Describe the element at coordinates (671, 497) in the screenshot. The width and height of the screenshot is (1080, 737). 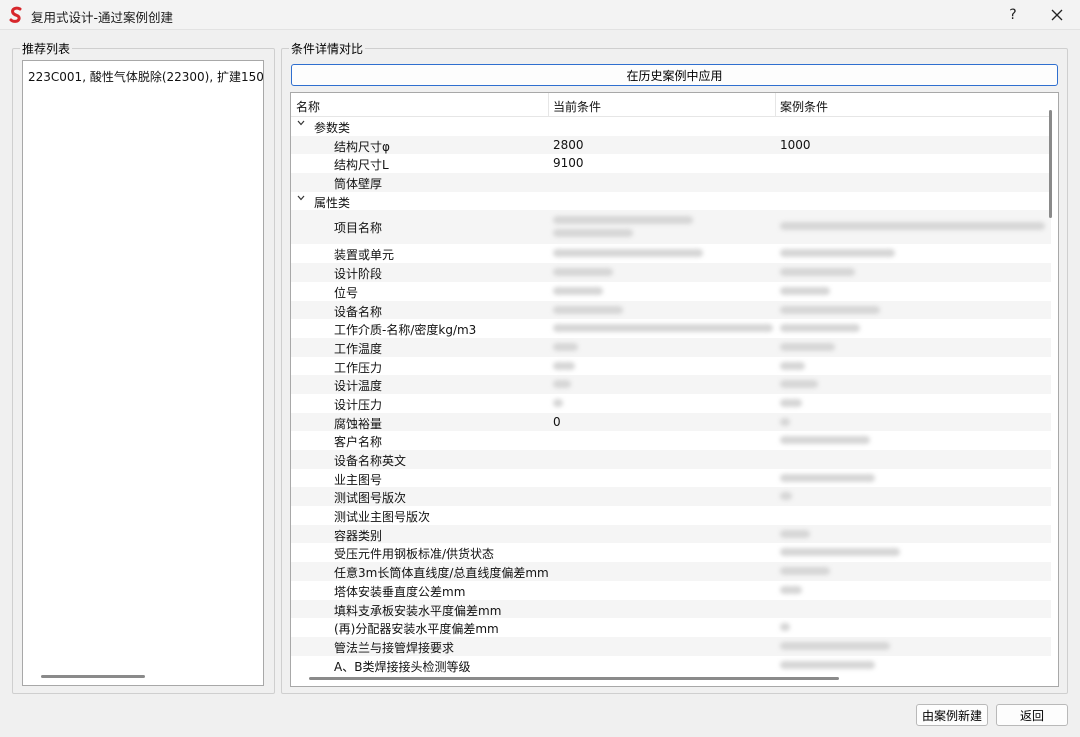
I see `table-row: 测试图号版次` at that location.